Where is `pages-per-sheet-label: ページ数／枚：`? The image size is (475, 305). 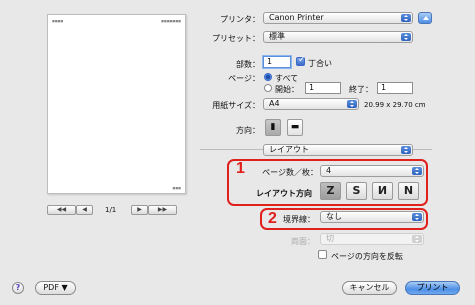 pages-per-sheet-label: ページ数／枚： is located at coordinates (290, 172).